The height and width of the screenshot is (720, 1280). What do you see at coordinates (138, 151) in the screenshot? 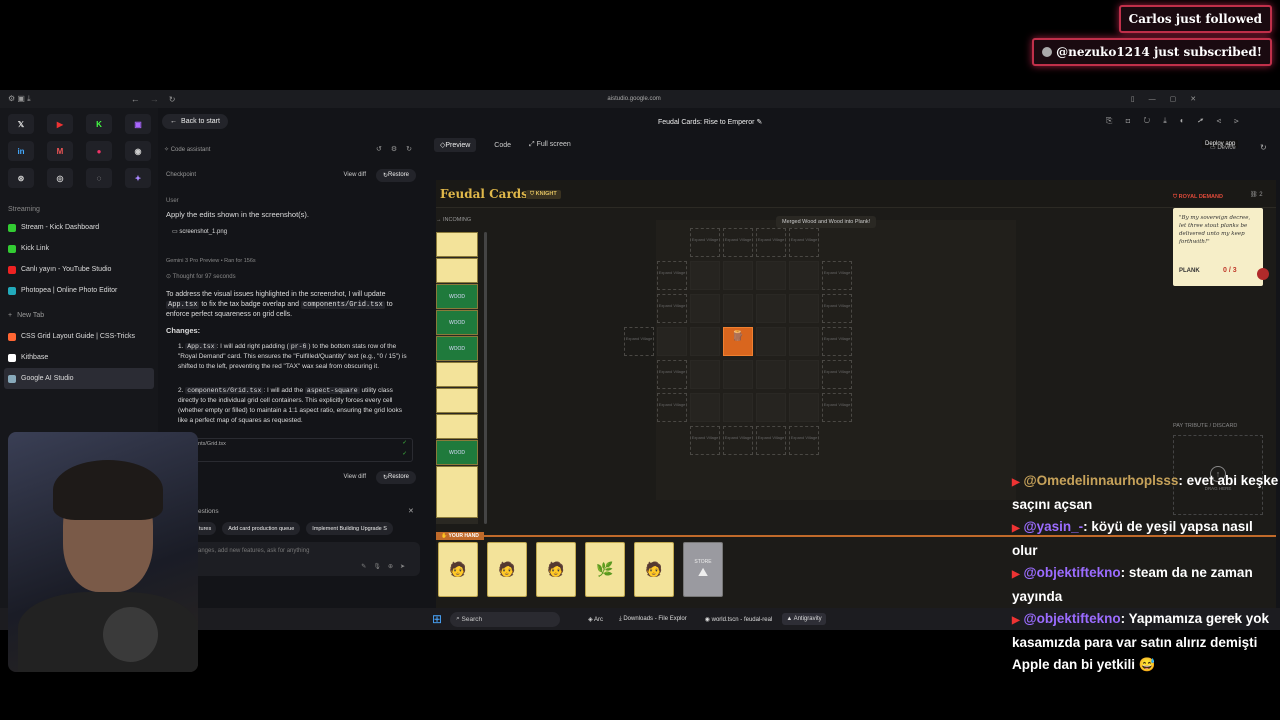
I see `app-tile: ◉` at bounding box center [138, 151].